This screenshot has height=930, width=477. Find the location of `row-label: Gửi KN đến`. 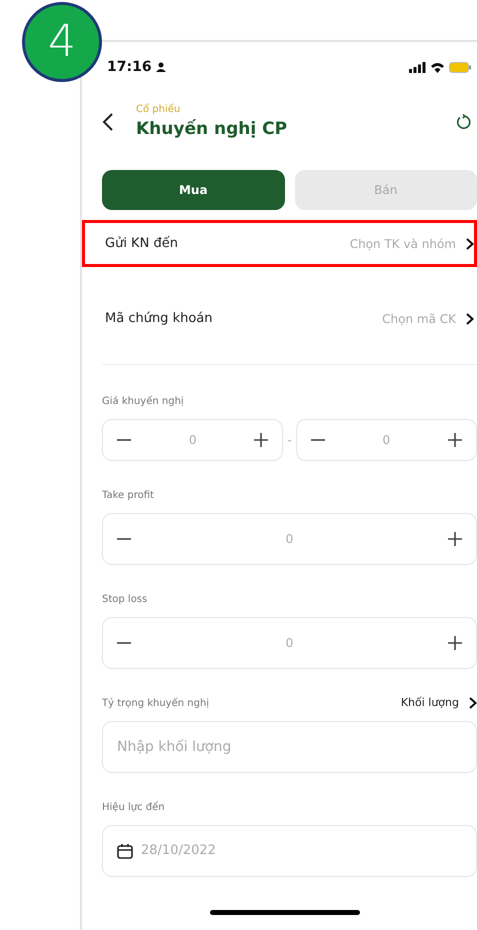

row-label: Gửi KN đến is located at coordinates (141, 243).